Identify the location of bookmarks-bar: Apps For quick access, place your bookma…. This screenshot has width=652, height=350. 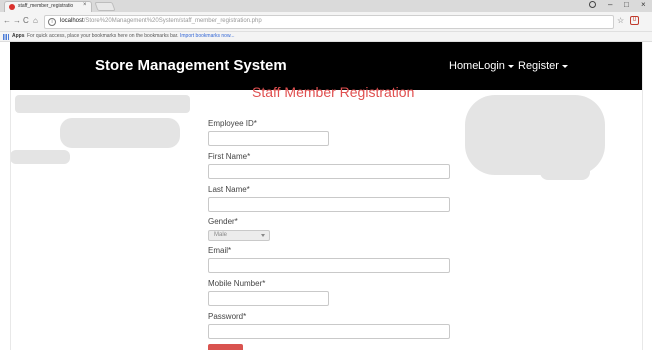
(326, 37).